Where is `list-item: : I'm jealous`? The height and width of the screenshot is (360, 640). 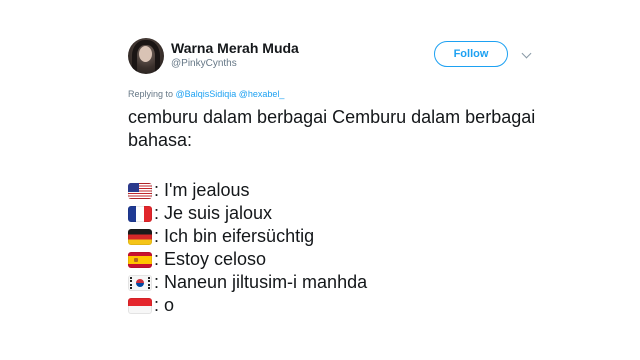 list-item: : I'm jealous is located at coordinates (247, 190).